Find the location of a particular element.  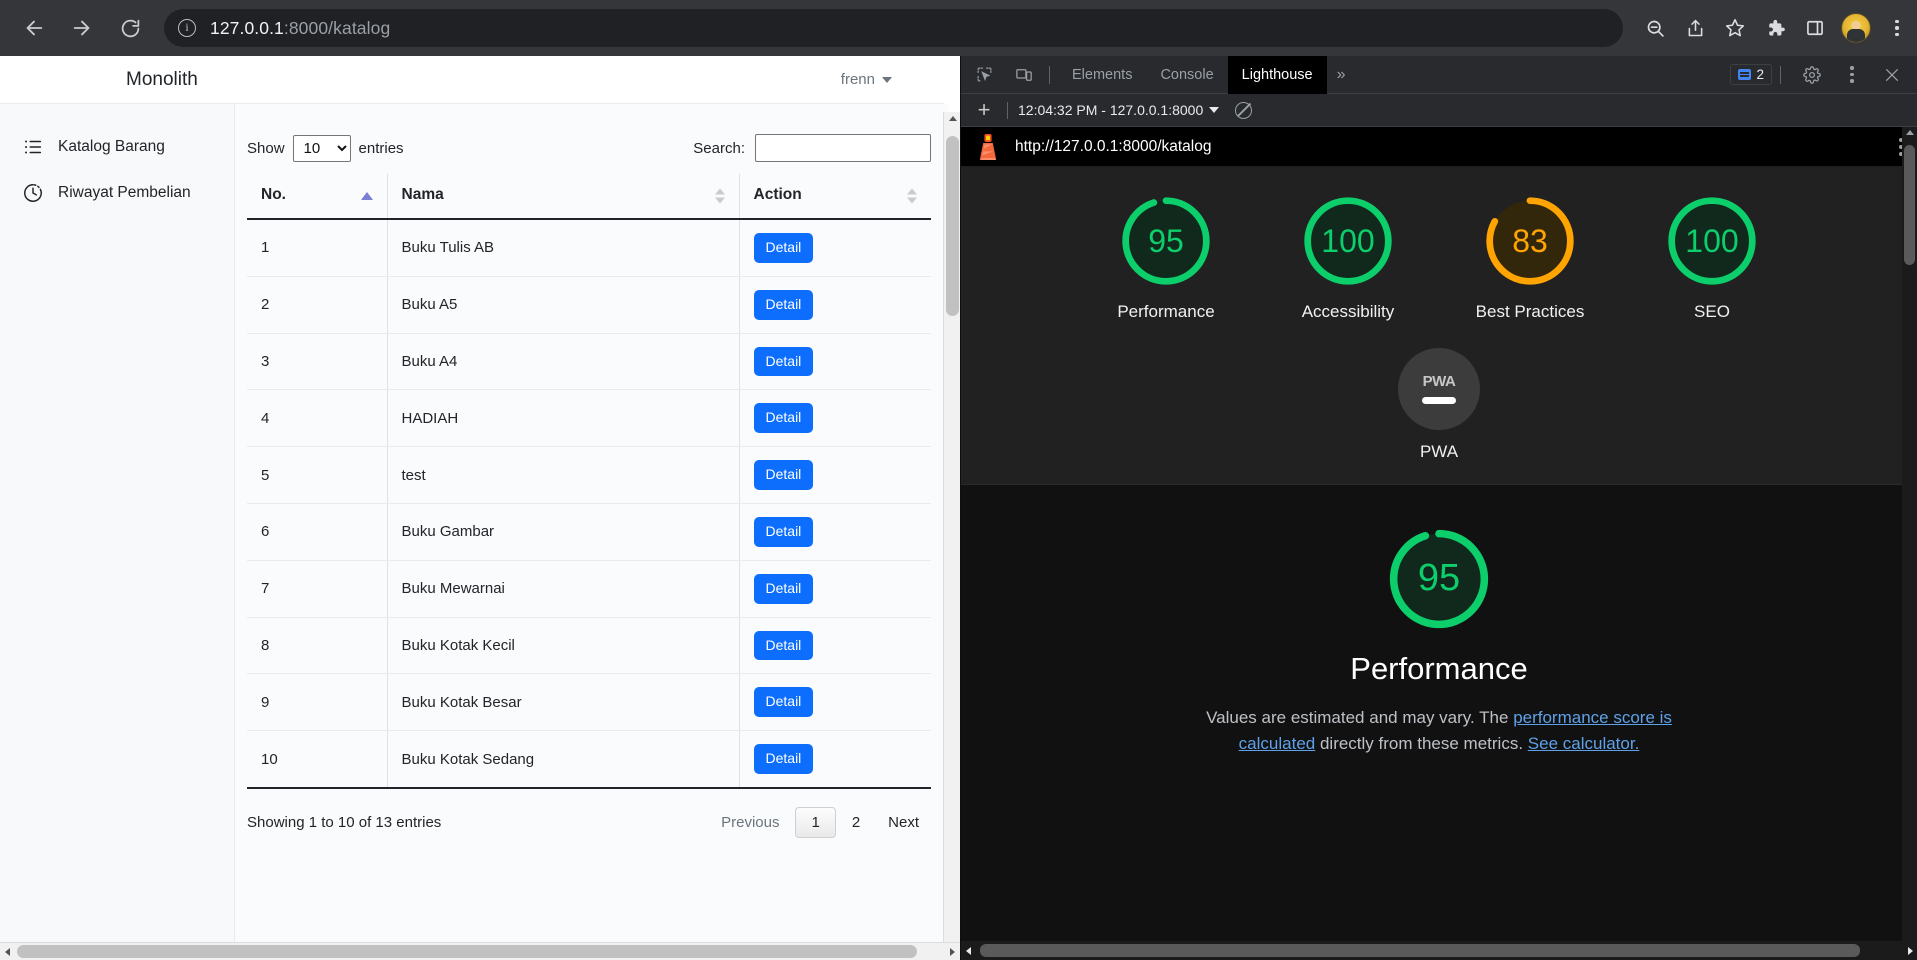

score-seo: 100 SEO is located at coordinates (1712, 258).